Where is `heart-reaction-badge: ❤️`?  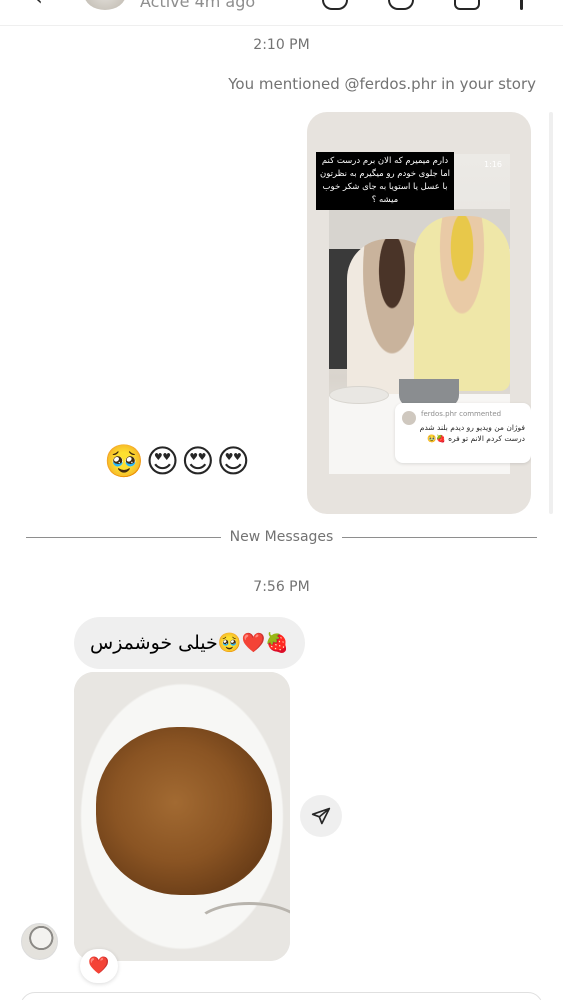
heart-reaction-badge: ❤️ is located at coordinates (99, 966).